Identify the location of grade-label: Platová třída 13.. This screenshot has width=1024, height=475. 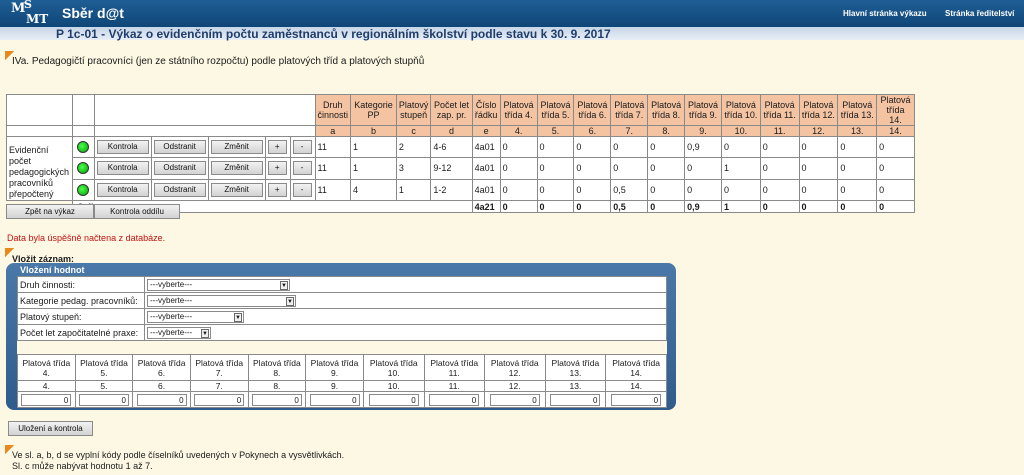
(575, 367).